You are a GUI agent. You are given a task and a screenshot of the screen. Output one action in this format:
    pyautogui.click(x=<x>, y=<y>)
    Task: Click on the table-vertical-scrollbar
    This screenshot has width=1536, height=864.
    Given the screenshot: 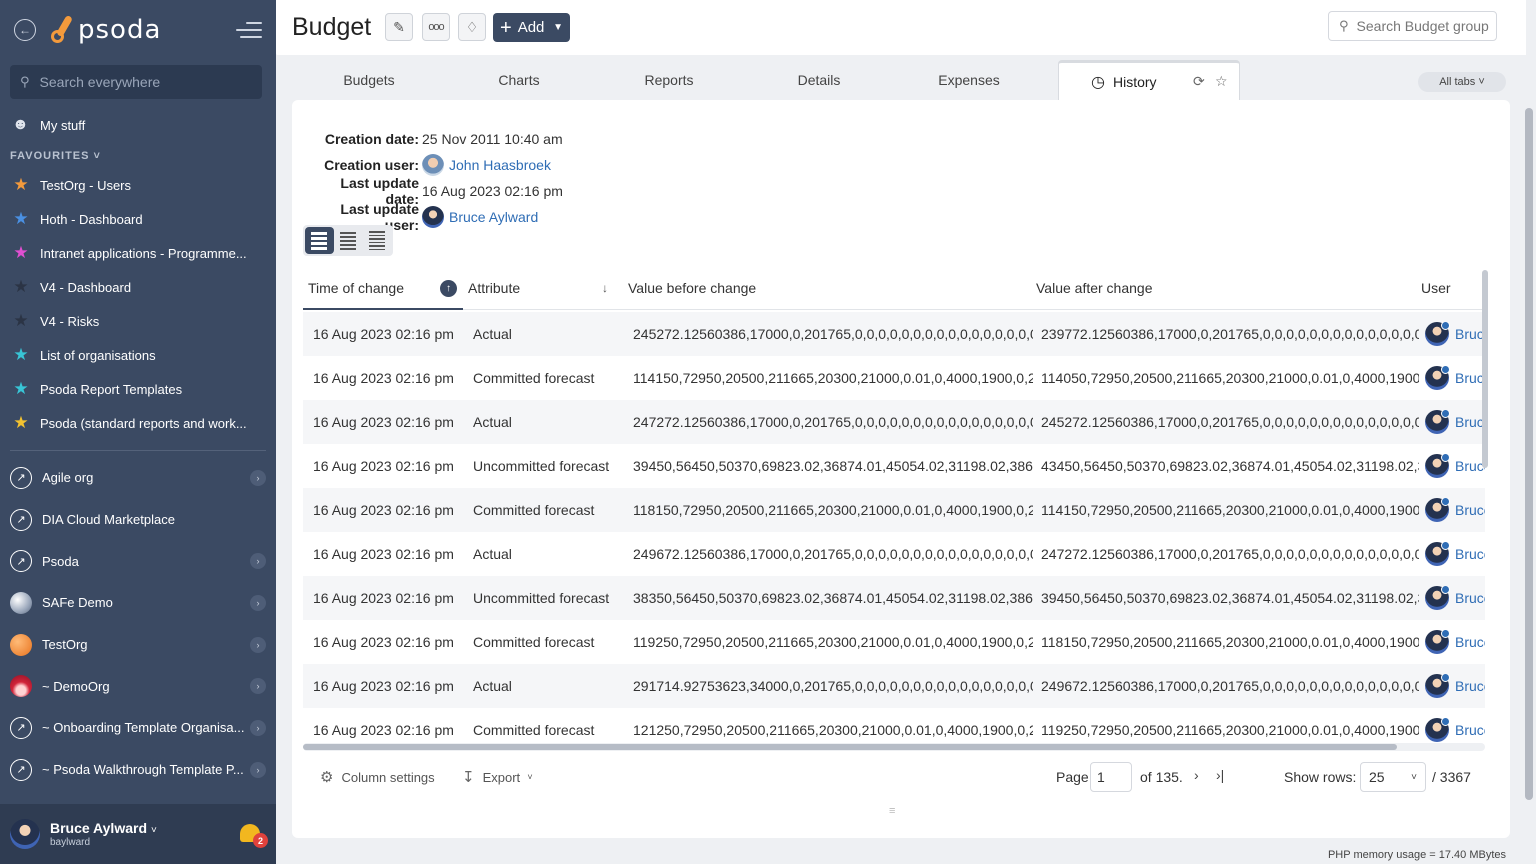 What is the action you would take?
    pyautogui.click(x=1485, y=369)
    